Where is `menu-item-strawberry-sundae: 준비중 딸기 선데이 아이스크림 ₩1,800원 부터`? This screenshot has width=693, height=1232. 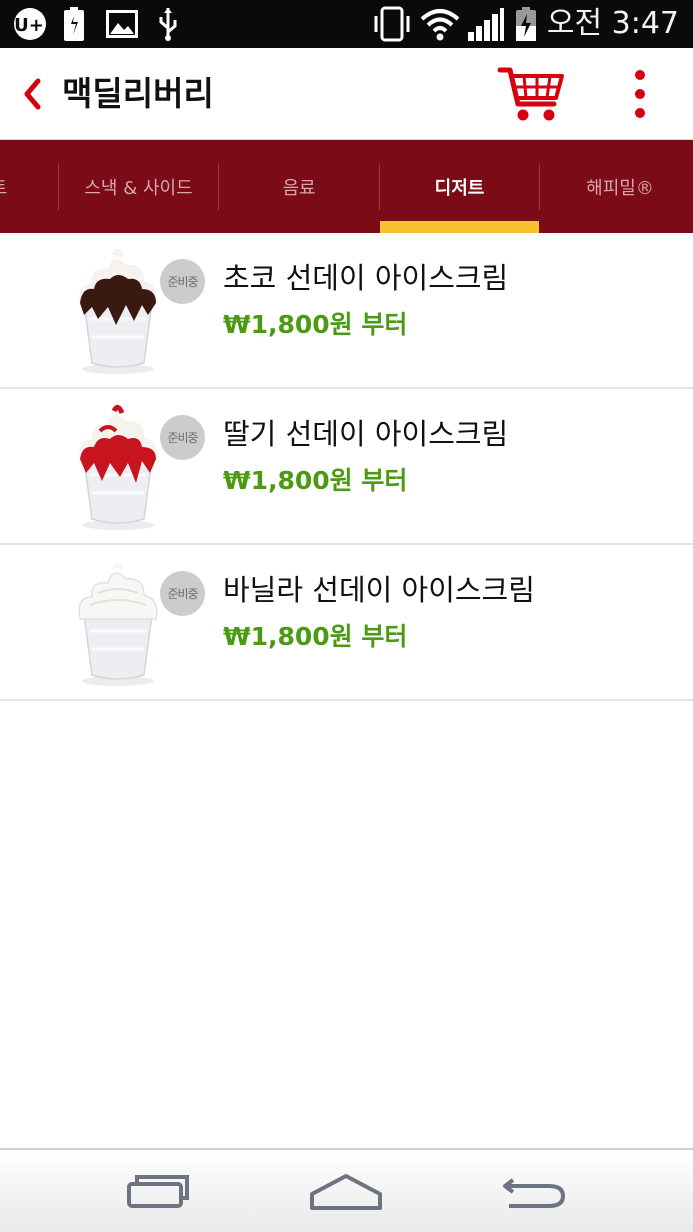
menu-item-strawberry-sundae: 준비중 딸기 선데이 아이스크림 ₩1,800원 부터 is located at coordinates (346, 467).